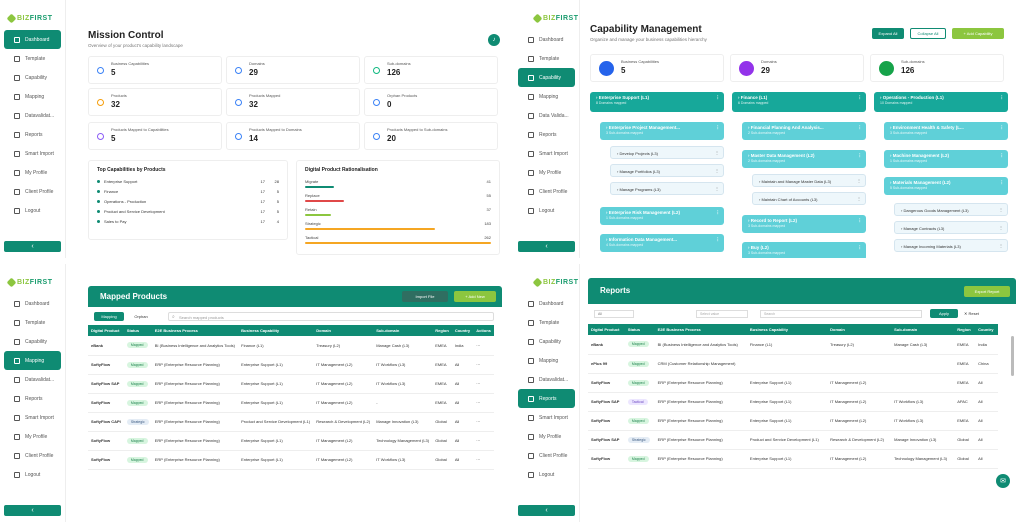 This screenshot has height=522, width=1024. I want to click on export-report-button: Export Report, so click(987, 291).